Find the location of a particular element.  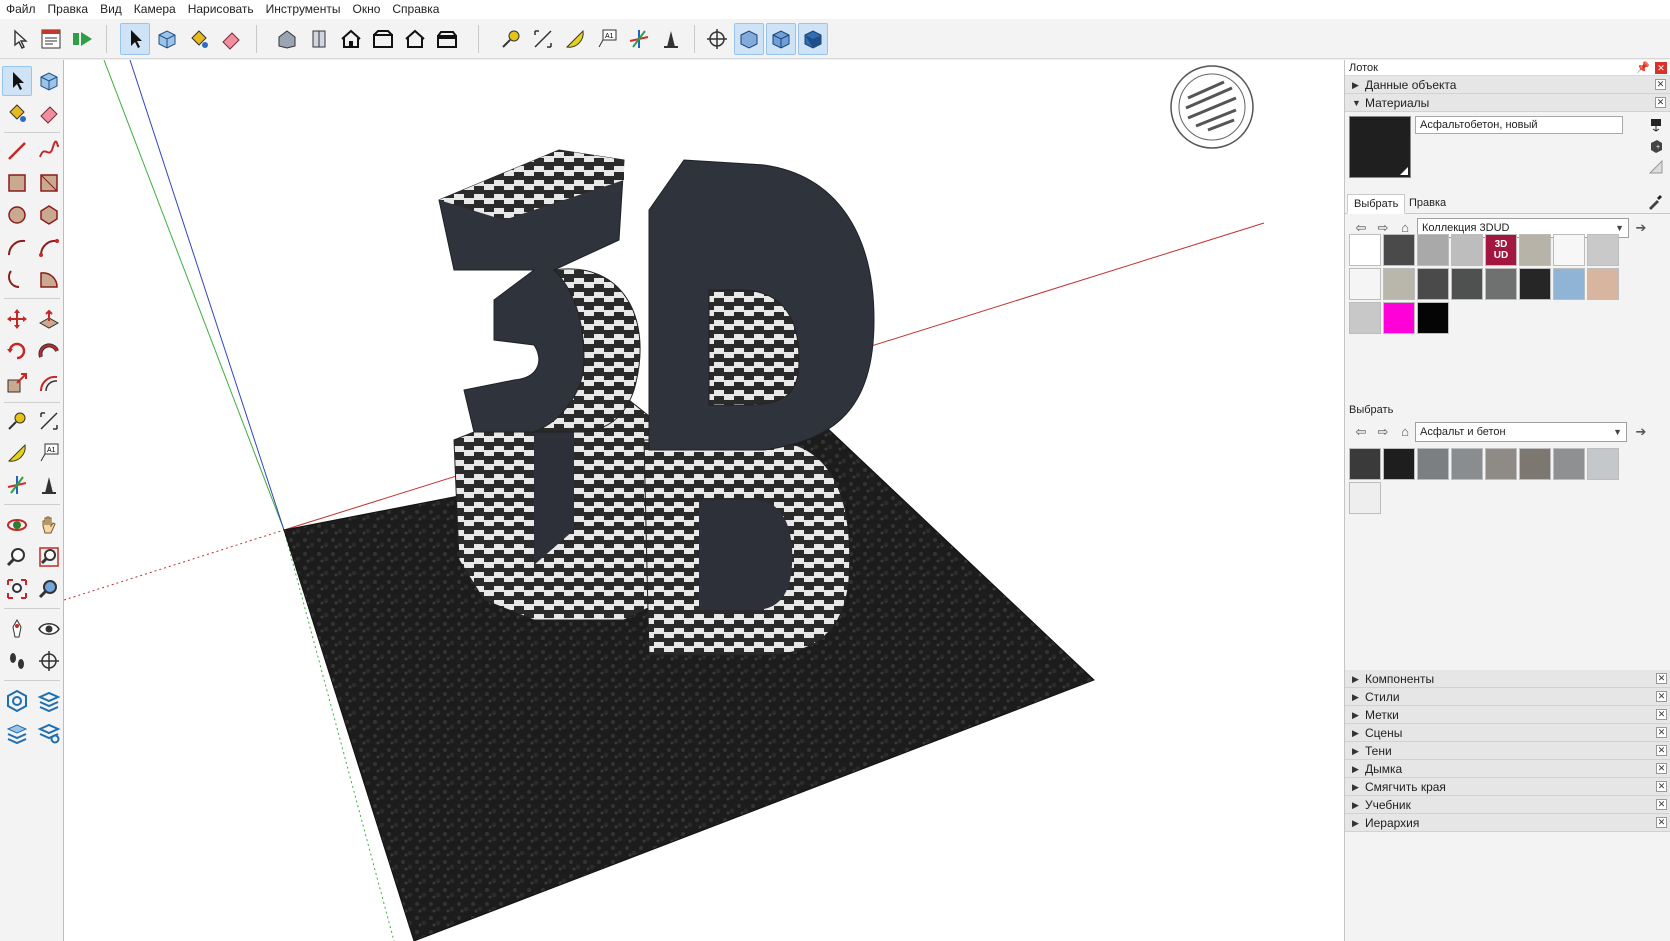

create-material-icon: + is located at coordinates (1656, 146).